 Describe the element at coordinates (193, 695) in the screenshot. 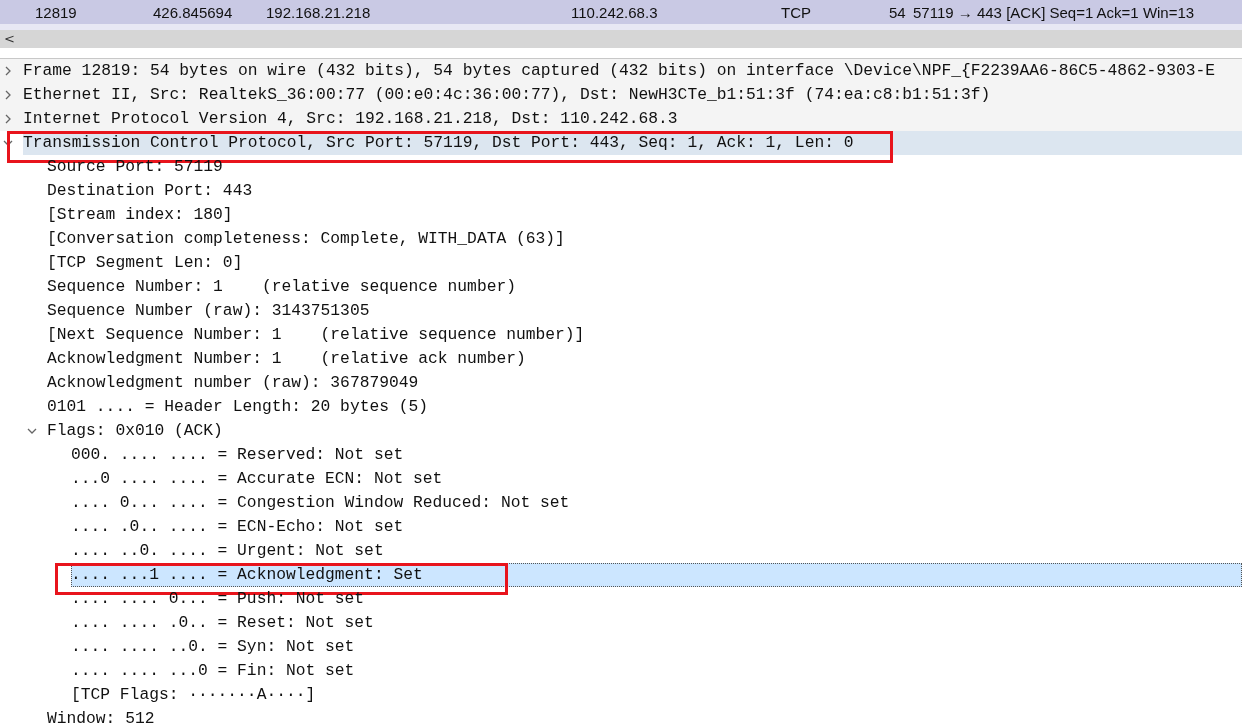

I see `tree-item: [TCP Flags: ·······A····]` at that location.